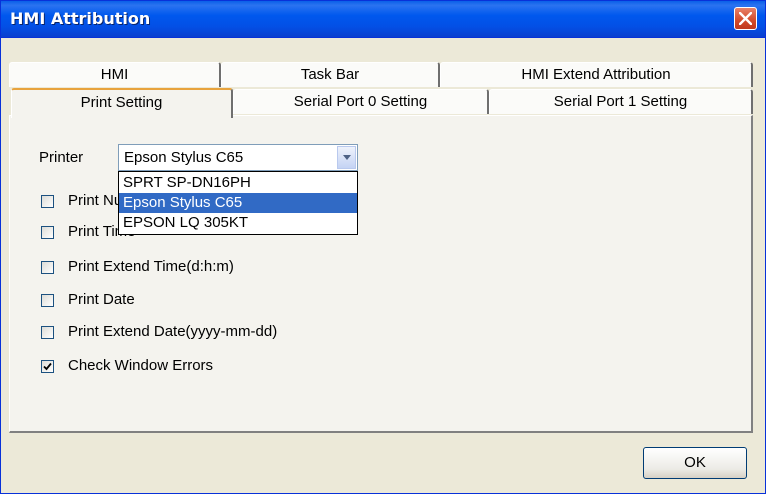 The width and height of the screenshot is (766, 494). I want to click on tab-serial-port-0-setting: Serial Port 0 Setting, so click(361, 101).